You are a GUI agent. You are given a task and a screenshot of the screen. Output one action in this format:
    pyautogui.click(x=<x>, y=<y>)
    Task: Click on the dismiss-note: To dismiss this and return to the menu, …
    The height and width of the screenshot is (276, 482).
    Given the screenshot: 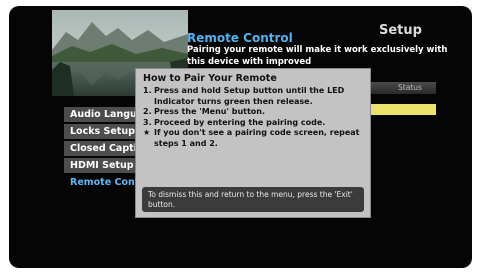 What is the action you would take?
    pyautogui.click(x=253, y=199)
    